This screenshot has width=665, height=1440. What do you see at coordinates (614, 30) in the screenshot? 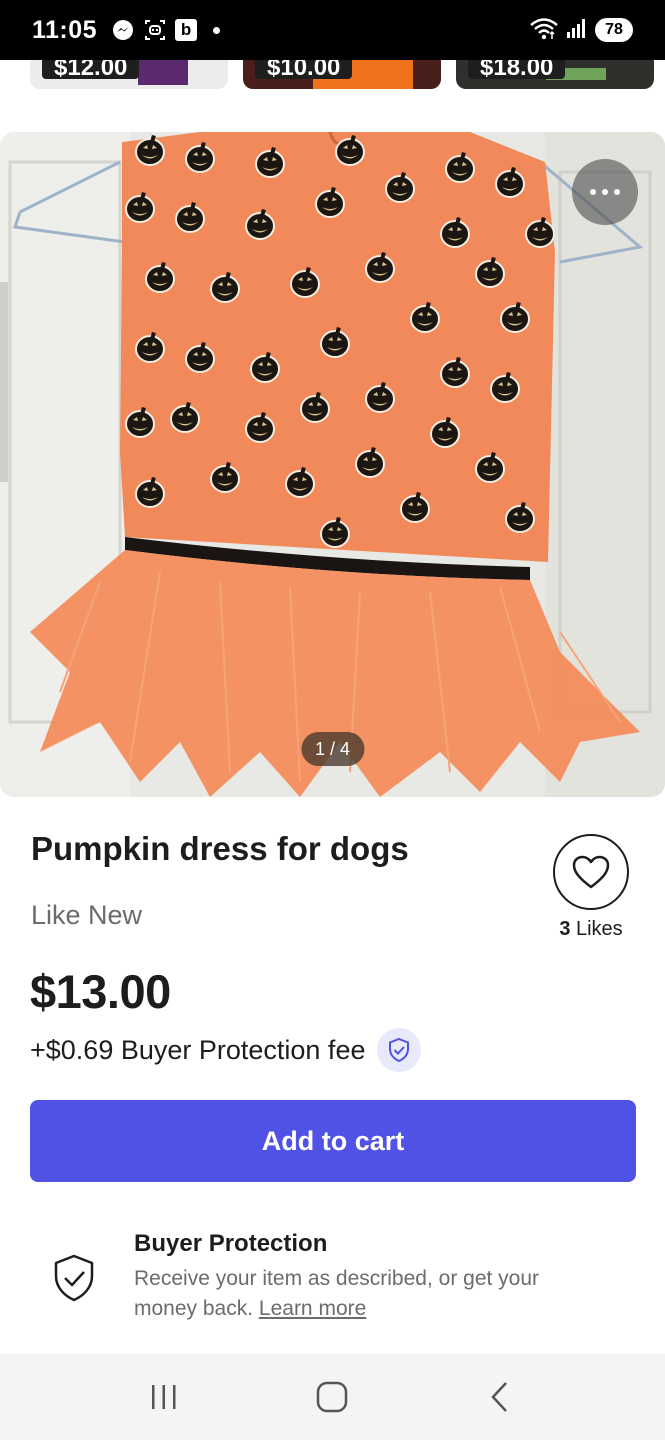
I see `battery-icon: 78` at bounding box center [614, 30].